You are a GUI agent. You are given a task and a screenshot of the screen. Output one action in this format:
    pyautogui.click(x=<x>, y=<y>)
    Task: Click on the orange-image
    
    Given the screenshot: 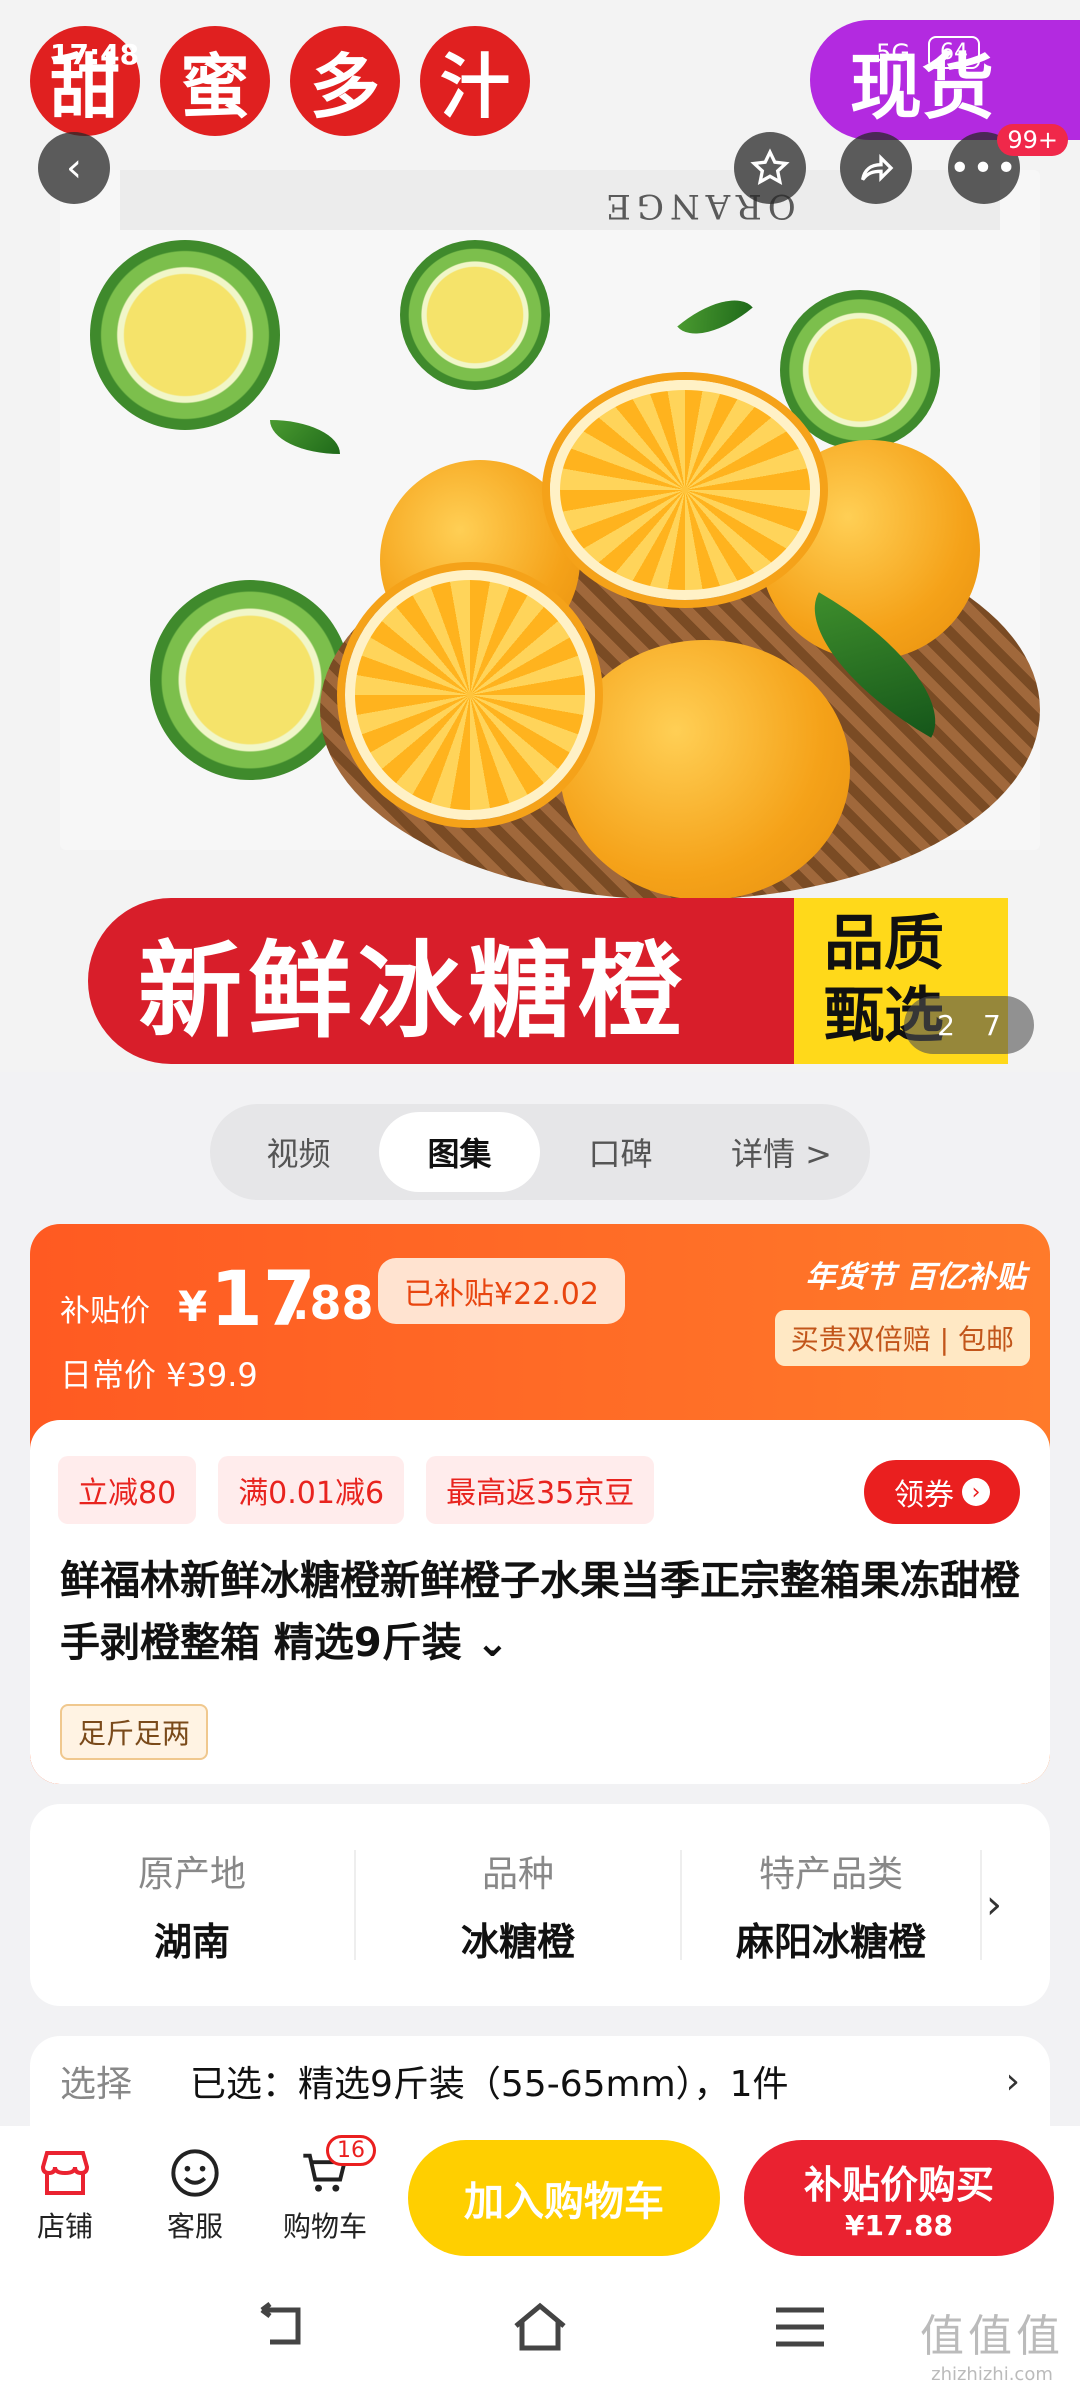 What is the action you would take?
    pyautogui.click(x=705, y=770)
    